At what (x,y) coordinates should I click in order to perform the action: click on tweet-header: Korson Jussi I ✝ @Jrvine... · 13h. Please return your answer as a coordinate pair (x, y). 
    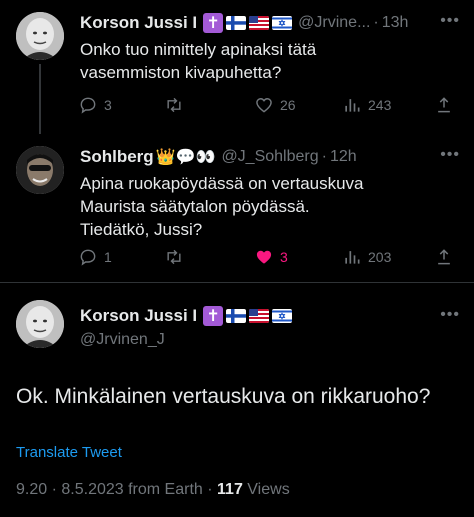
    Looking at the image, I should click on (271, 23).